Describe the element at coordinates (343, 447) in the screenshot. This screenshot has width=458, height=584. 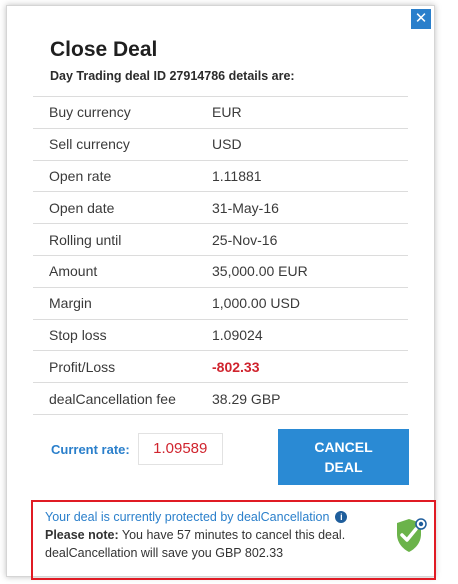
I see `cancel-button-label-line1: CANCEL` at that location.